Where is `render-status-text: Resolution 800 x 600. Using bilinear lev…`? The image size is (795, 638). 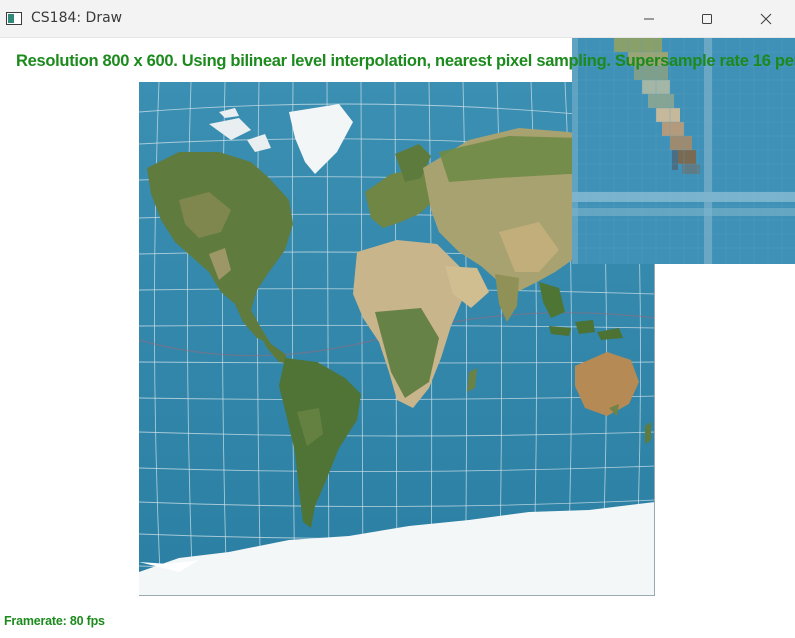
render-status-text: Resolution 800 x 600. Using bilinear lev… is located at coordinates (405, 61).